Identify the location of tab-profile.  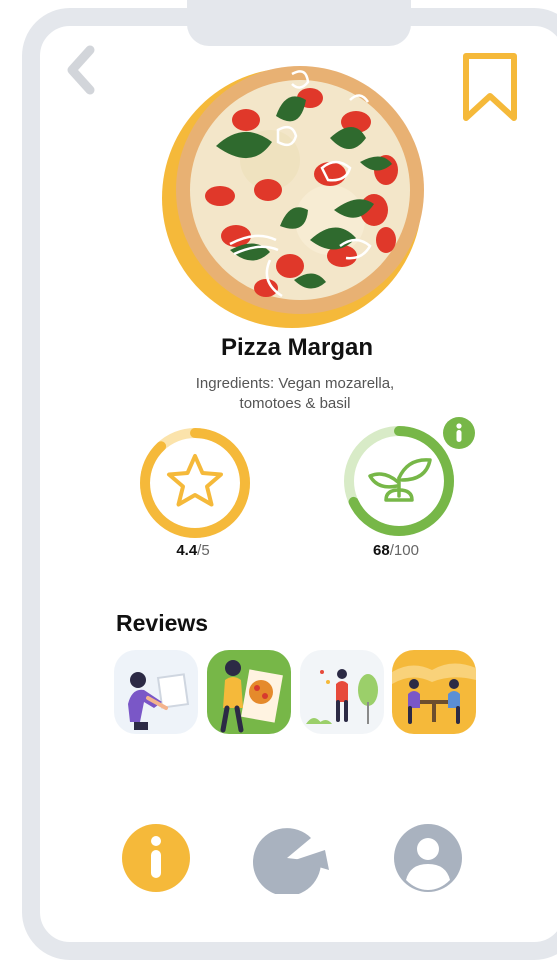
(428, 858).